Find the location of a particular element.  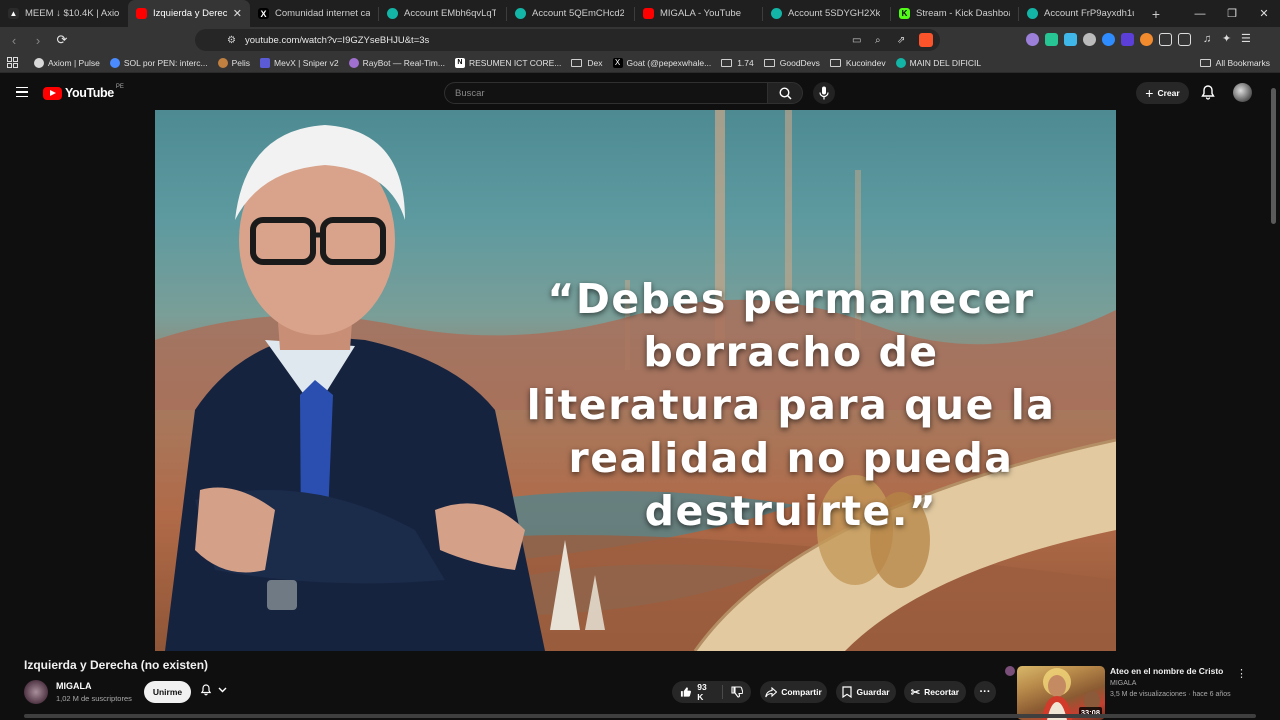

save-button: Guardar is located at coordinates (866, 692).